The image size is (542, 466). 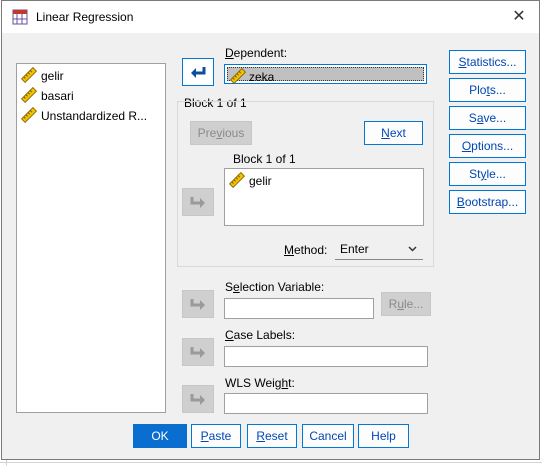 I want to click on next-button: Next, so click(x=393, y=133).